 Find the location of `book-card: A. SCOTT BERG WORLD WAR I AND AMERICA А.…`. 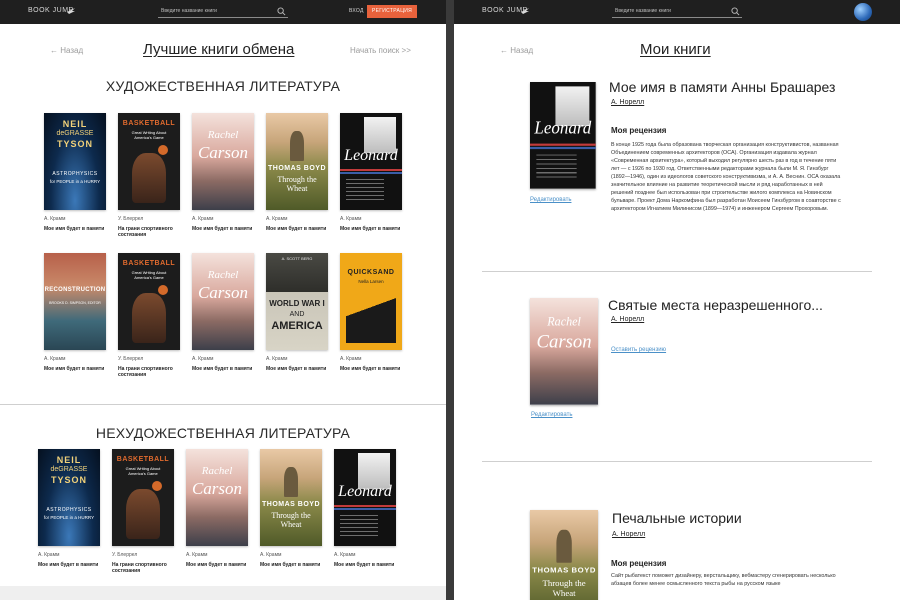

book-card: A. SCOTT BERG WORLD WAR I AND AMERICA А.… is located at coordinates (297, 312).